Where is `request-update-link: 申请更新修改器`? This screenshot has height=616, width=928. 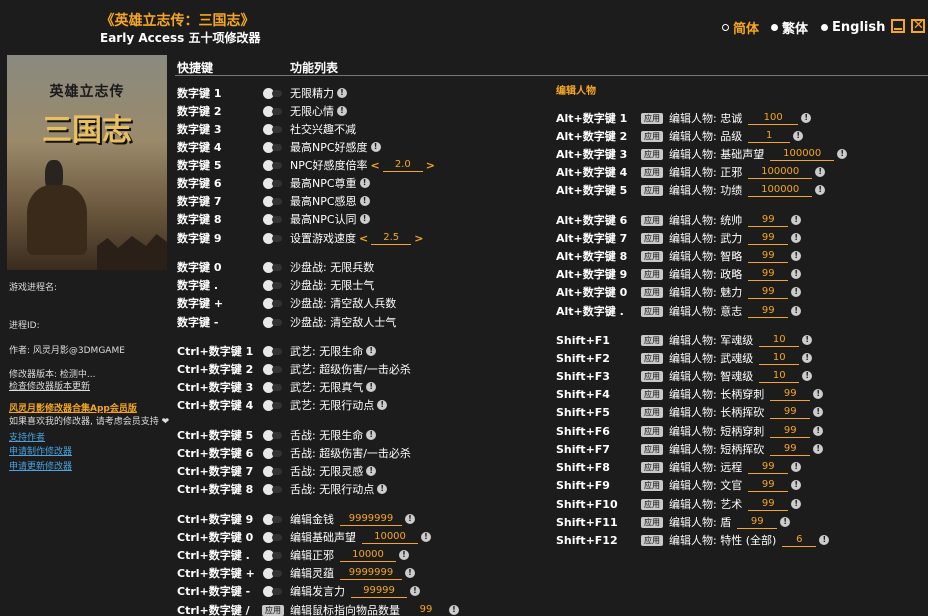
request-update-link: 申请更新修改器 is located at coordinates (40, 465).